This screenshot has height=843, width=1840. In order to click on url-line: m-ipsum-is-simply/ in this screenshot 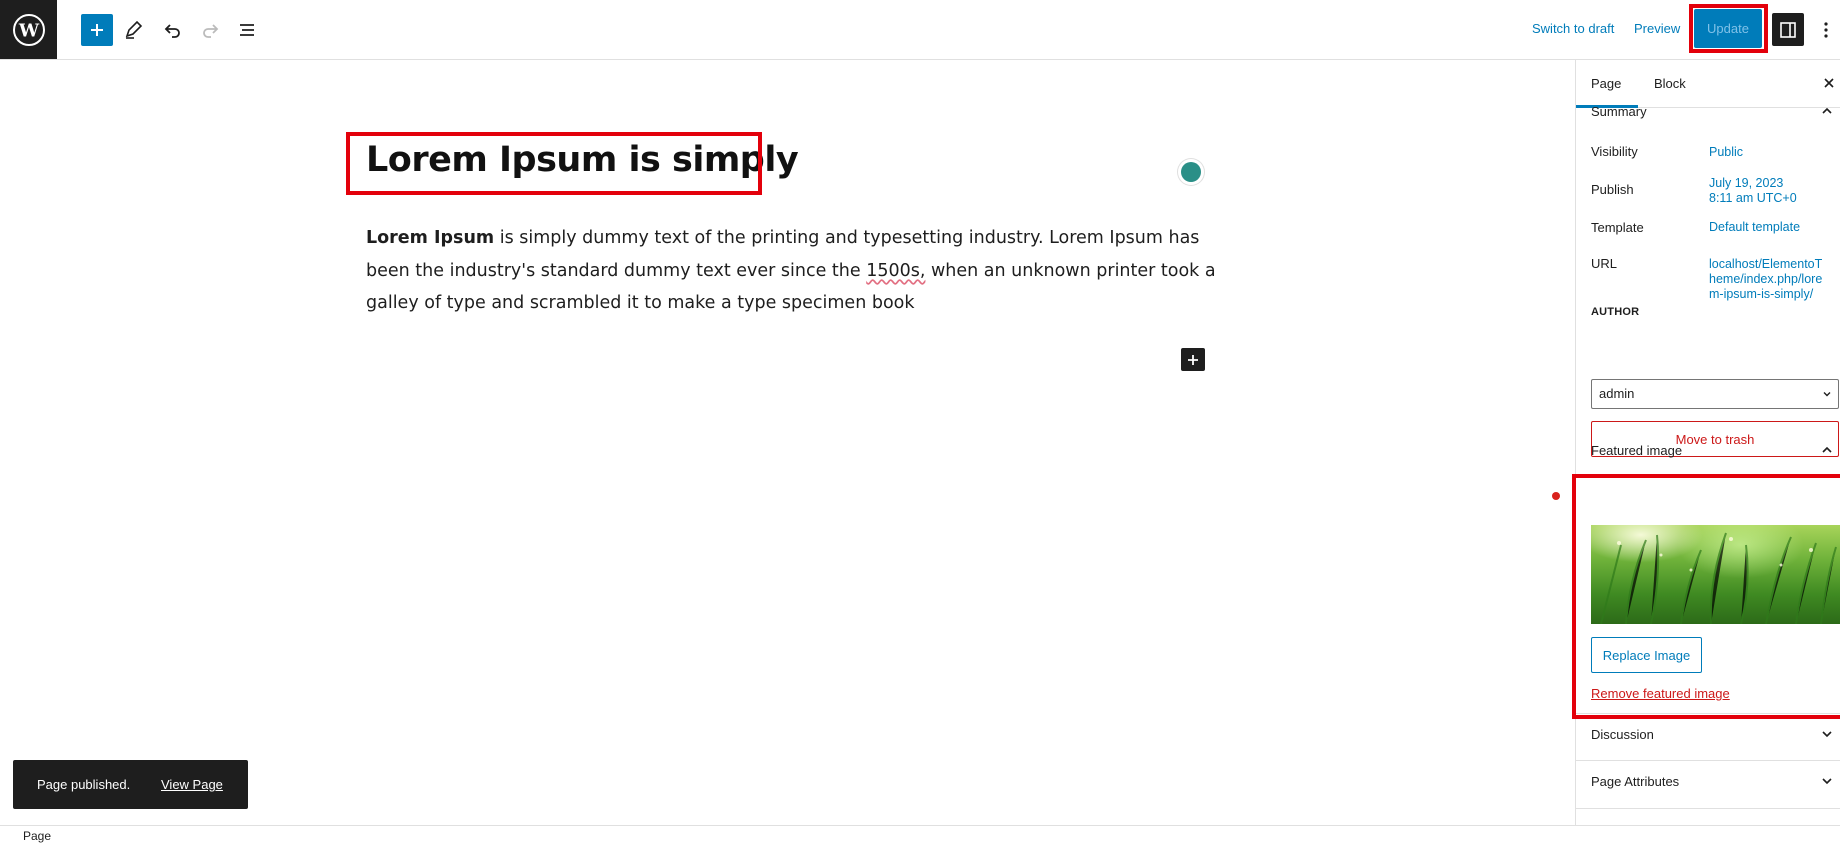, I will do `click(1761, 294)`.